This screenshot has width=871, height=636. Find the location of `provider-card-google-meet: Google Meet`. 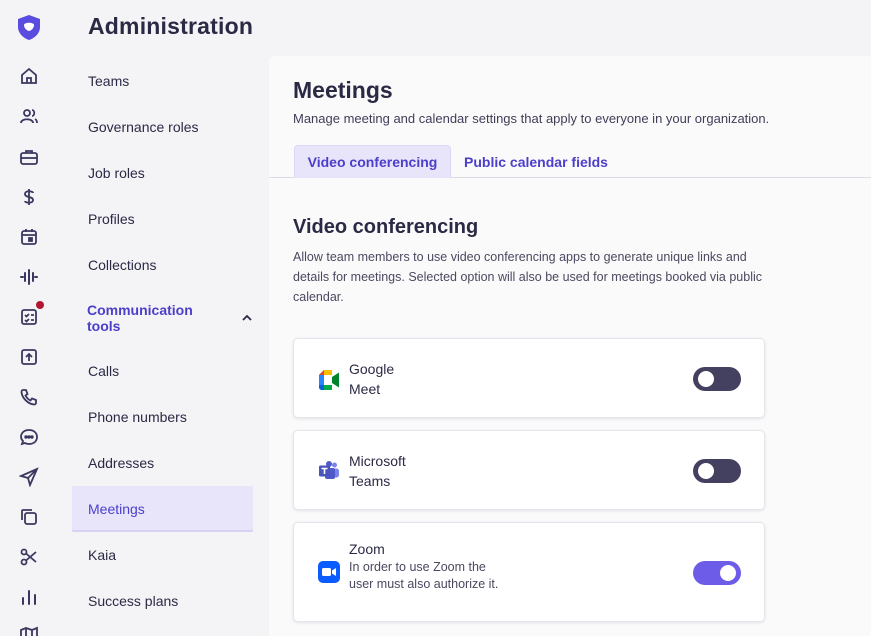

provider-card-google-meet: Google Meet is located at coordinates (529, 378).